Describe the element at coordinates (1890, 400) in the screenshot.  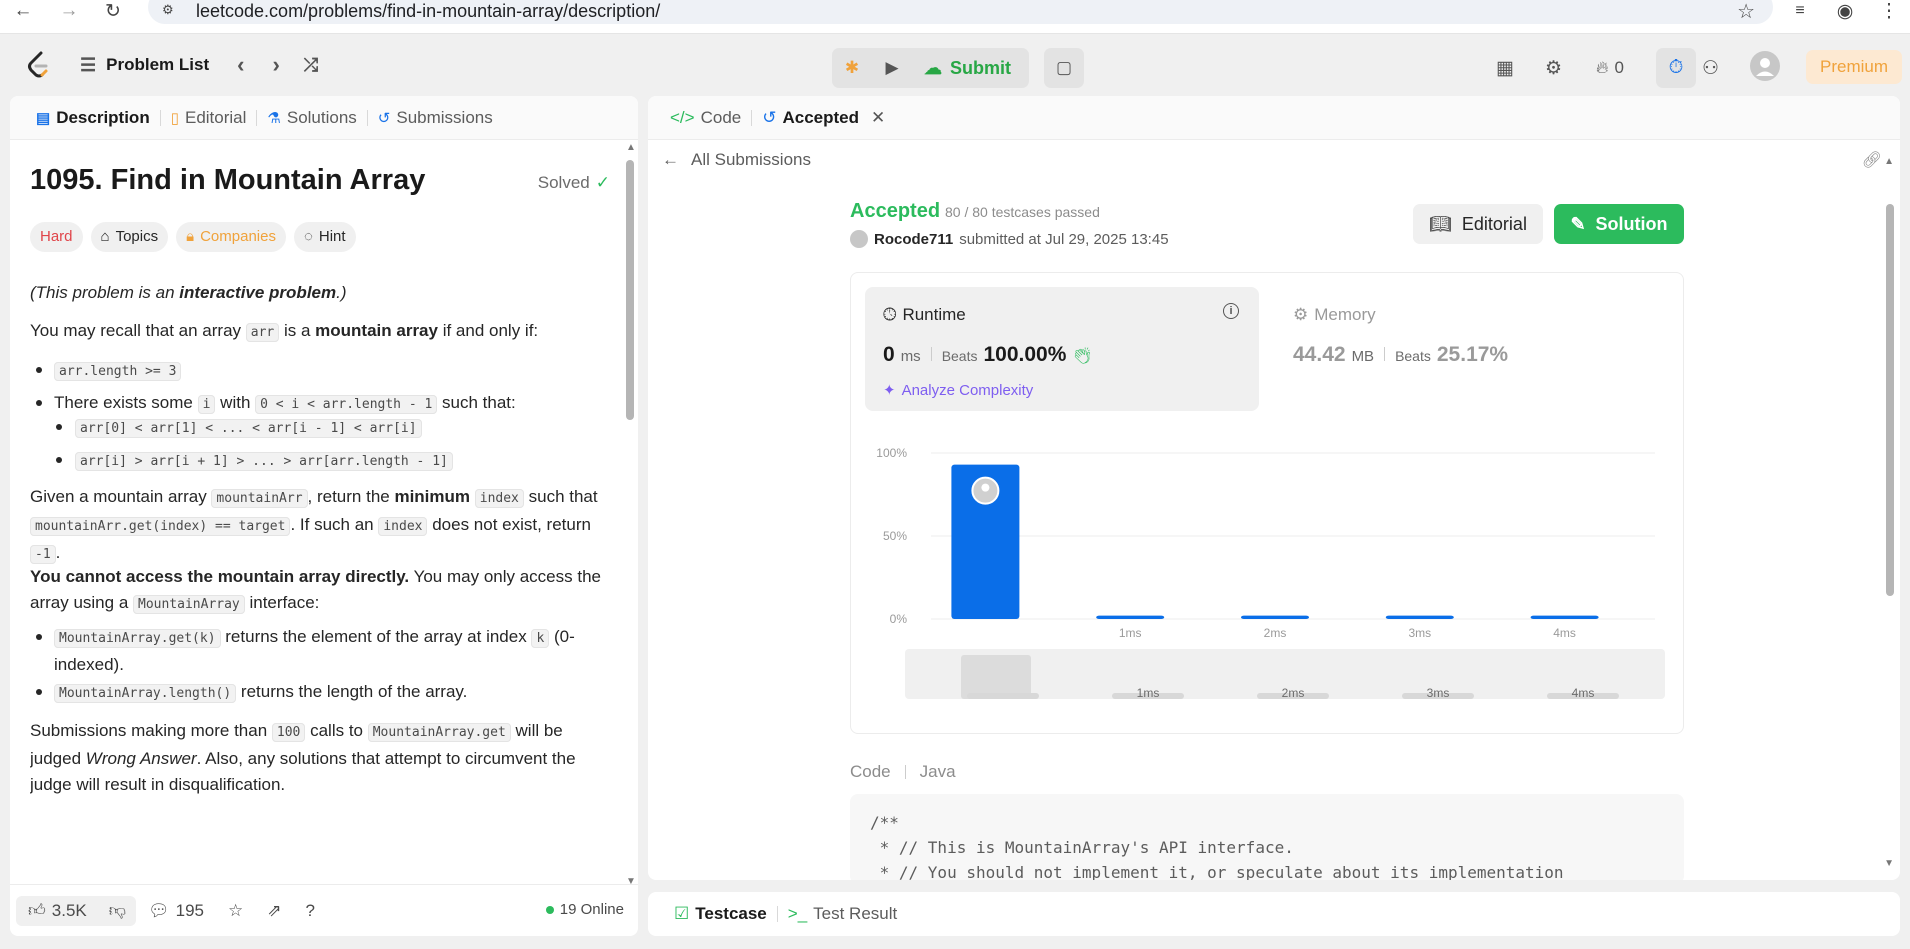
I see `right-scrollbar-thumb` at that location.